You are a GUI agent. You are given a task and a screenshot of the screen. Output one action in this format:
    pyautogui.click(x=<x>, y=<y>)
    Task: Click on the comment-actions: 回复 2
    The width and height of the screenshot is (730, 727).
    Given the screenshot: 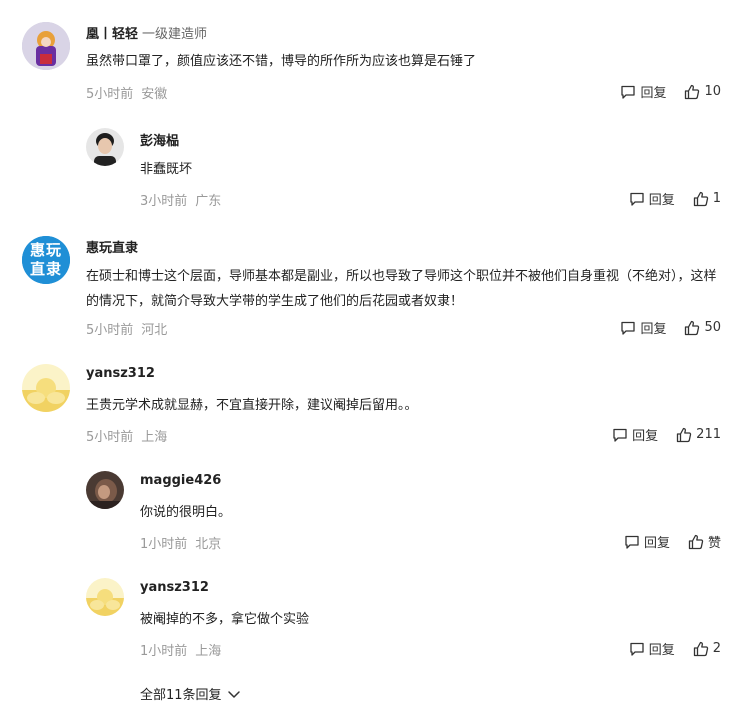 What is the action you would take?
    pyautogui.click(x=675, y=648)
    